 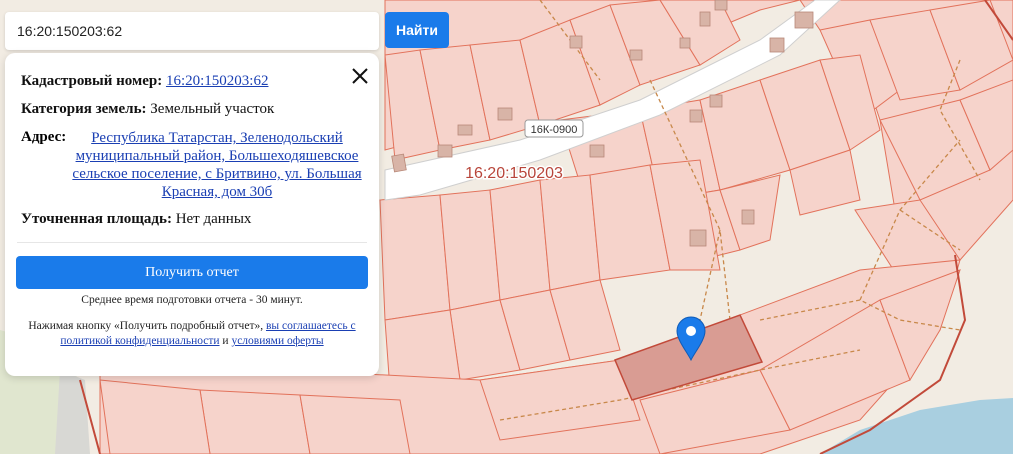 I want to click on cadastral-row: Кадастровый номер: 16:20:150203:62, so click(x=144, y=81).